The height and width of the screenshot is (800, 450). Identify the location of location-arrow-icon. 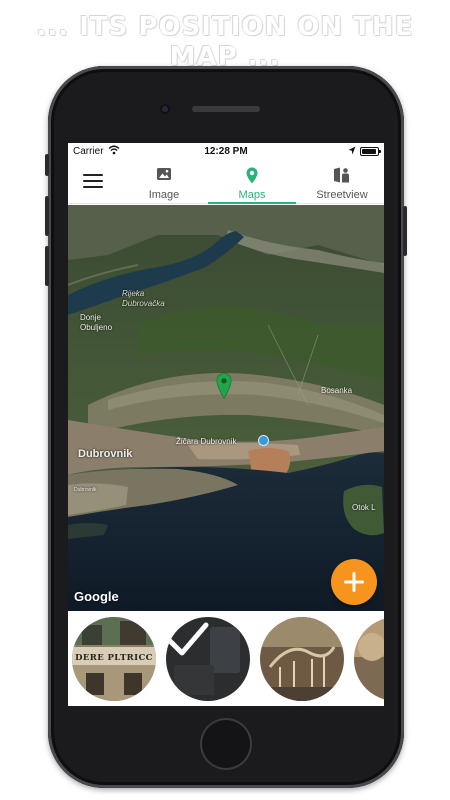
(352, 152).